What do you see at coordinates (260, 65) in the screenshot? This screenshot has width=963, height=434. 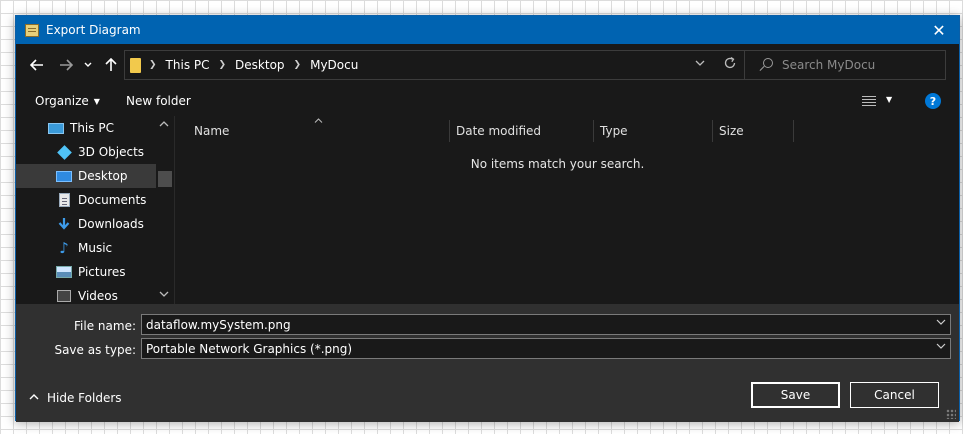 I see `breadcrumb-desktop: Desktop` at bounding box center [260, 65].